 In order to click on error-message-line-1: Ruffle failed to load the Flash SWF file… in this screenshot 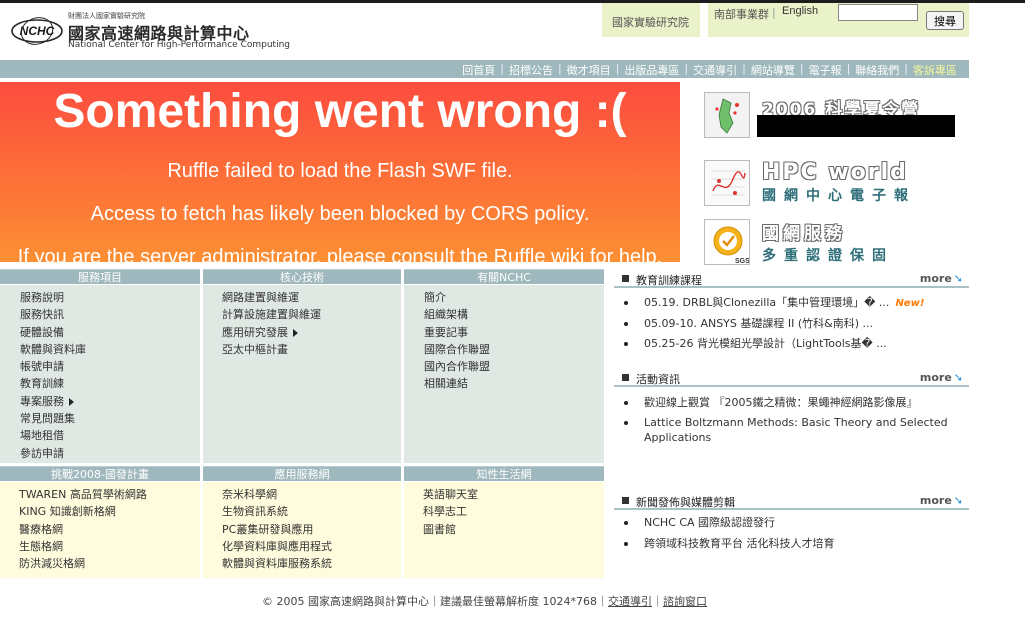, I will do `click(340, 171)`.